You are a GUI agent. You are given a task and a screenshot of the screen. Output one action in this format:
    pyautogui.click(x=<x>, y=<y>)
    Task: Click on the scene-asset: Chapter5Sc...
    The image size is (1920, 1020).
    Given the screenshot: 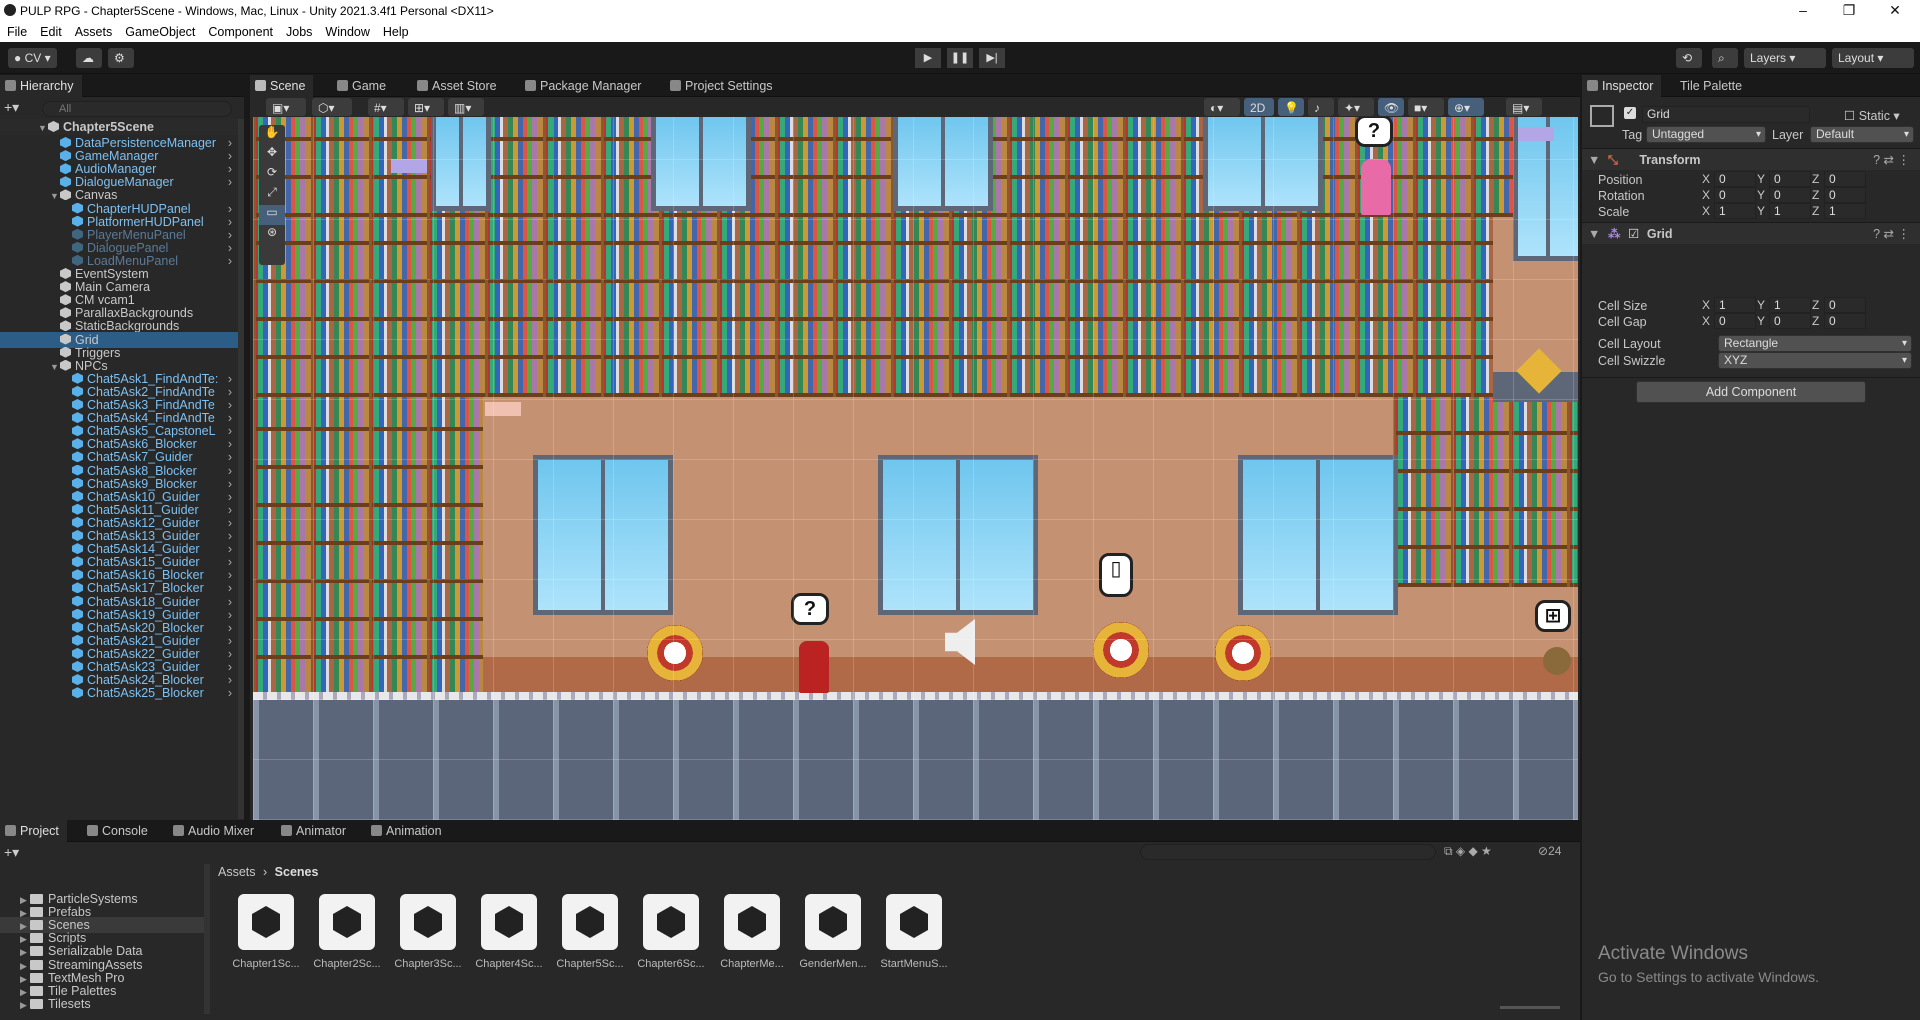 What is the action you would take?
    pyautogui.click(x=590, y=932)
    